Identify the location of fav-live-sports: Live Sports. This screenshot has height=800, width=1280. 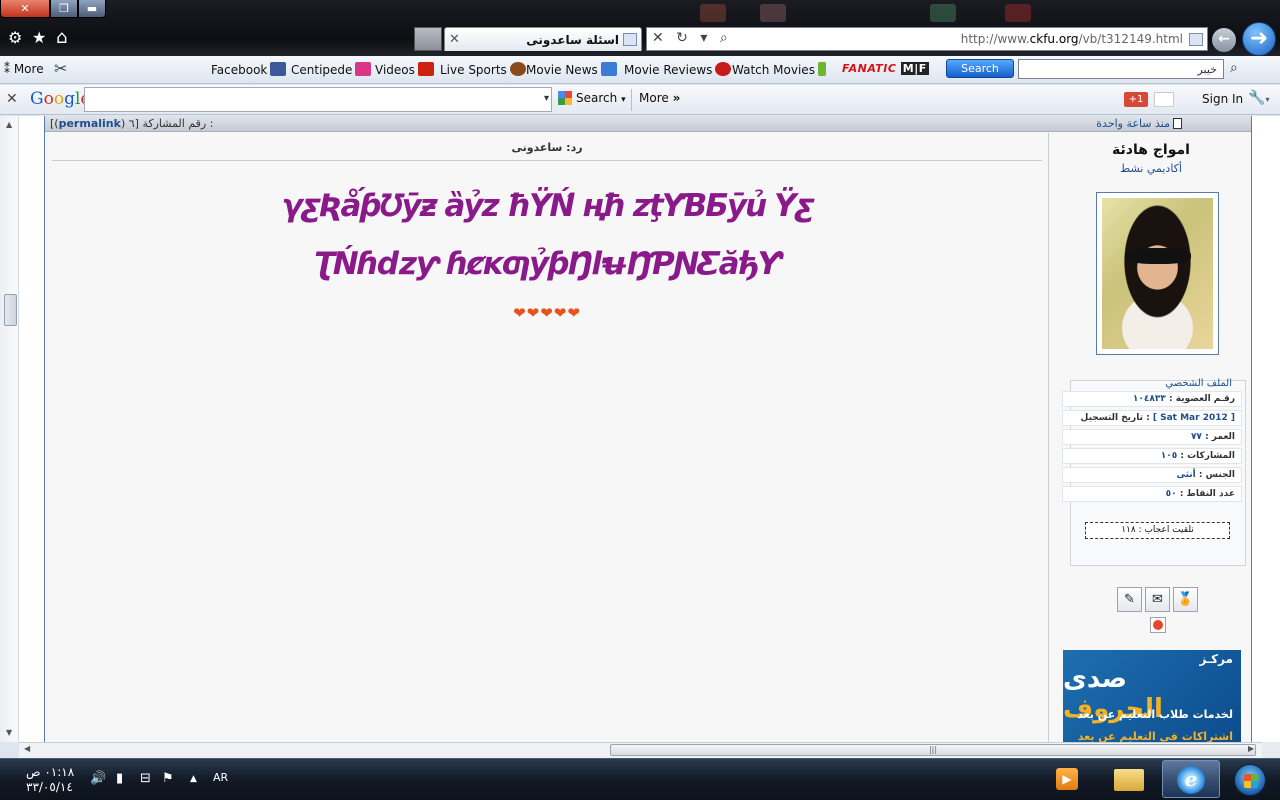
(483, 69).